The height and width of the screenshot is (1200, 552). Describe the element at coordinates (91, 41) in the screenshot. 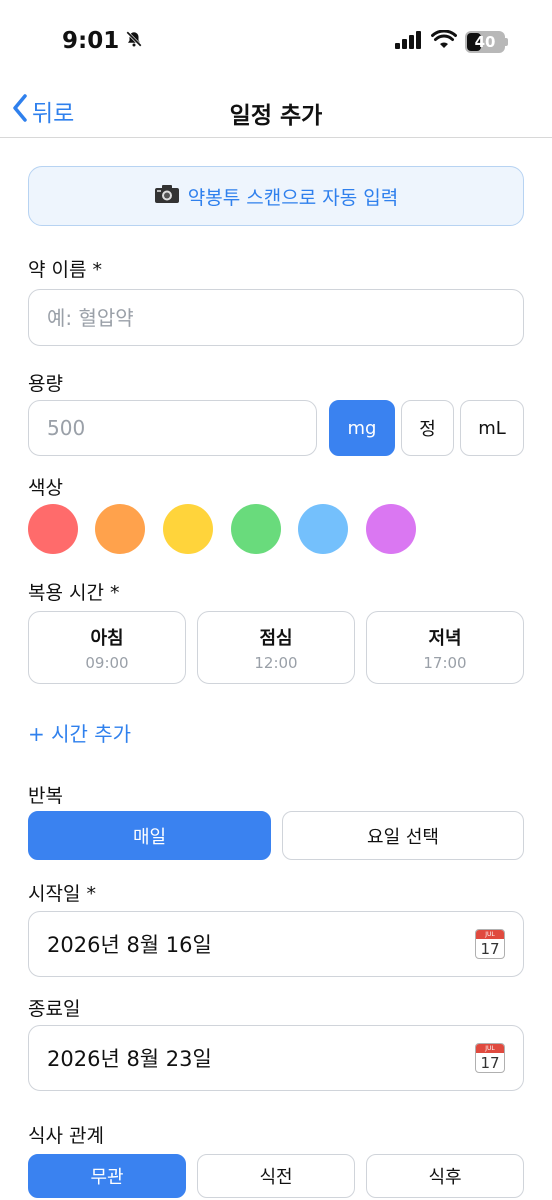

I see `status-time-text: 9:01` at that location.